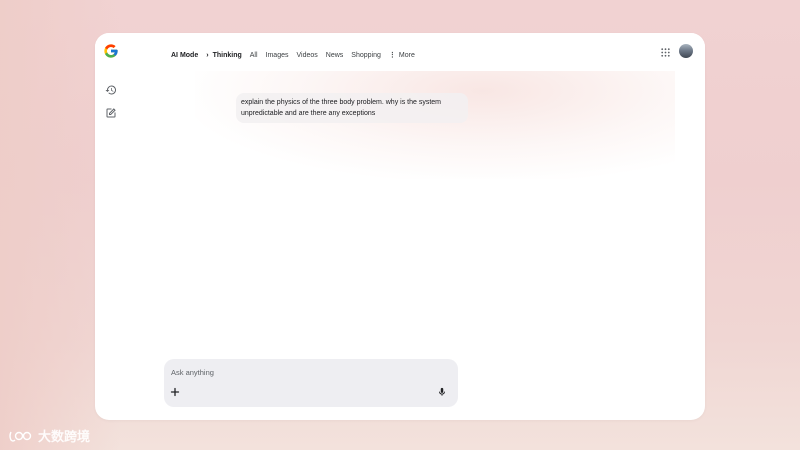  I want to click on watermark-logo-icon, so click(20, 436).